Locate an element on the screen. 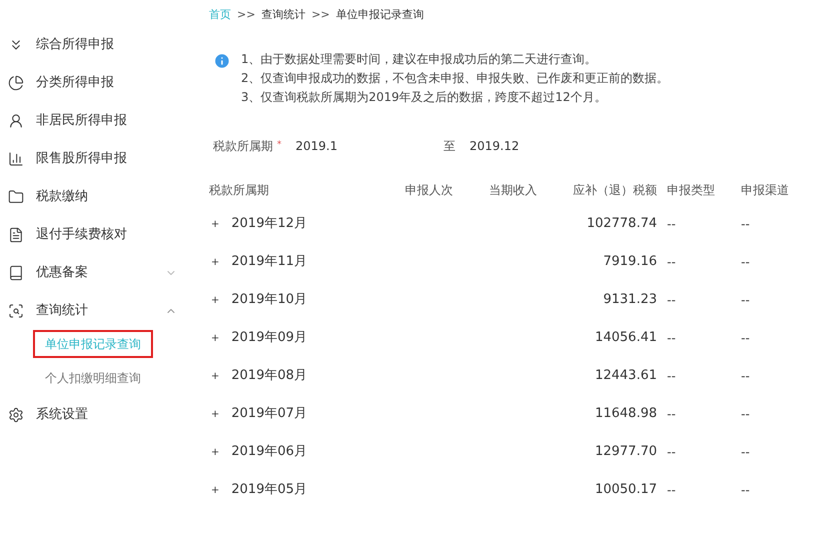 The image size is (838, 543). bar-chart-icon is located at coordinates (16, 159).